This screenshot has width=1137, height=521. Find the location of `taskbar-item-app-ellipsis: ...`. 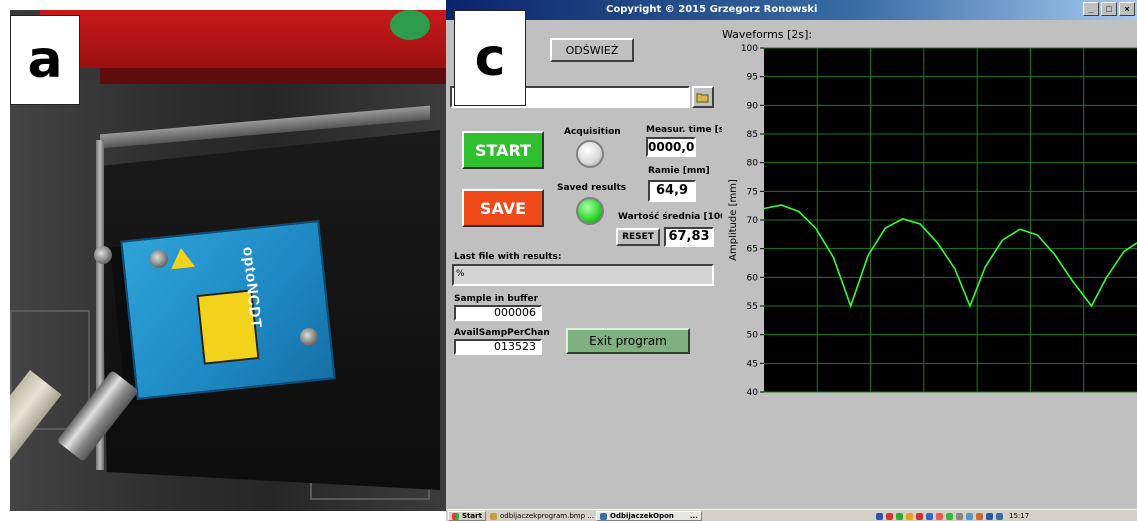

taskbar-item-app-ellipsis: ... is located at coordinates (693, 516).